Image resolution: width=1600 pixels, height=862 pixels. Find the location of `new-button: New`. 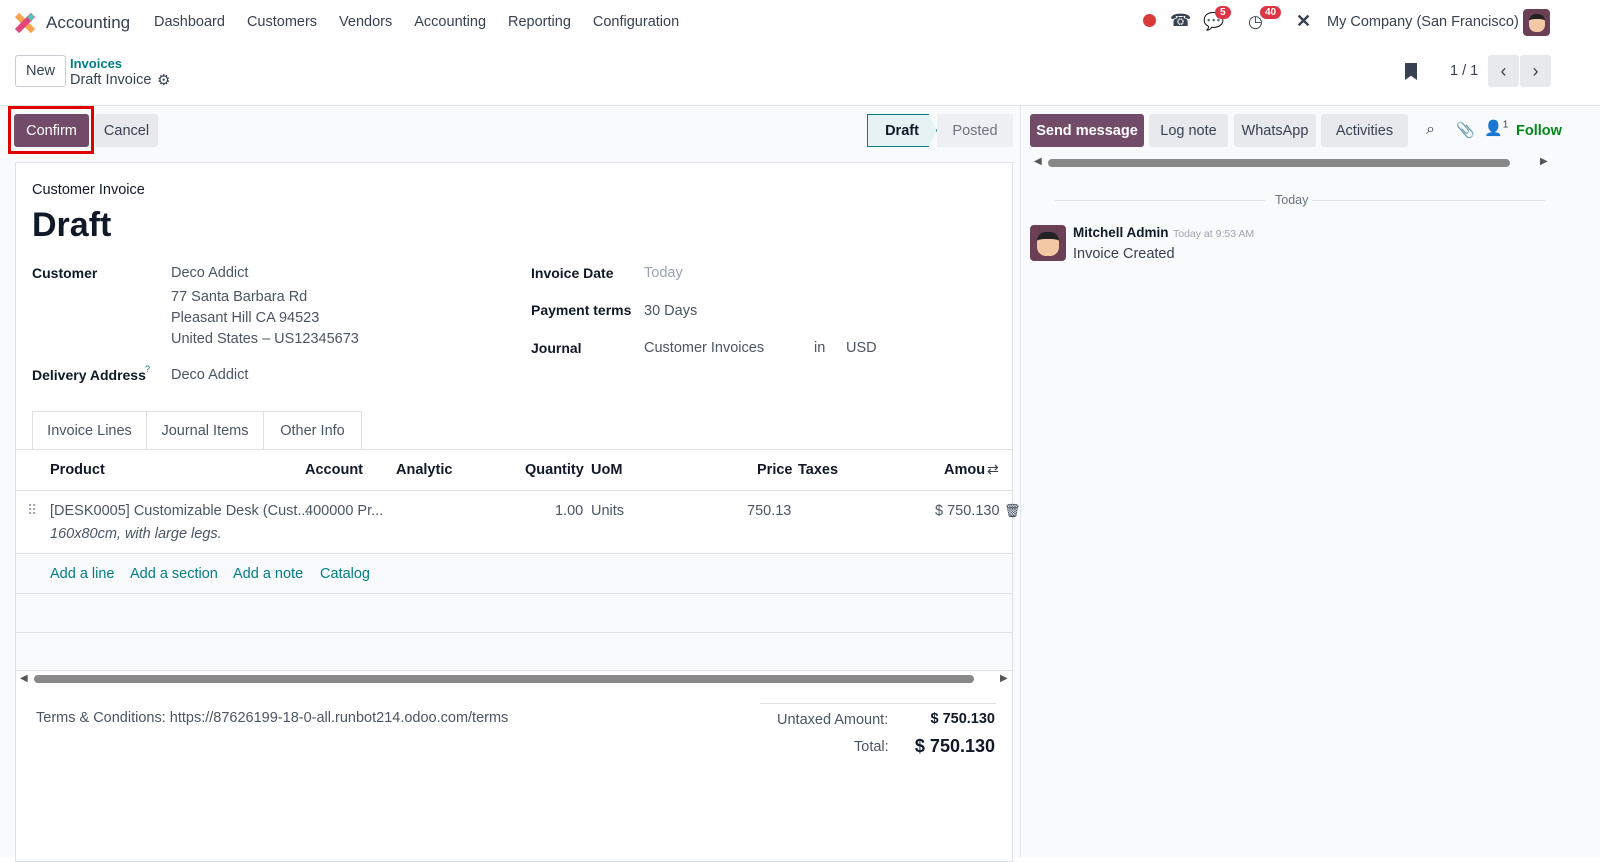

new-button: New is located at coordinates (40, 71).